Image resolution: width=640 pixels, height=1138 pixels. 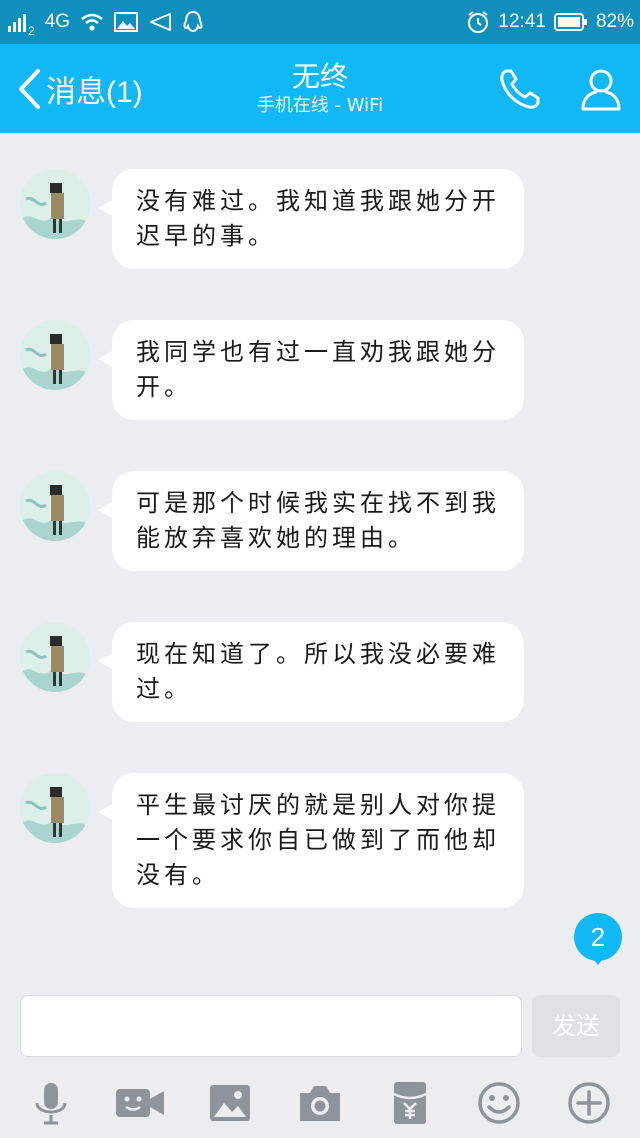 I want to click on phone-icon, so click(x=520, y=89).